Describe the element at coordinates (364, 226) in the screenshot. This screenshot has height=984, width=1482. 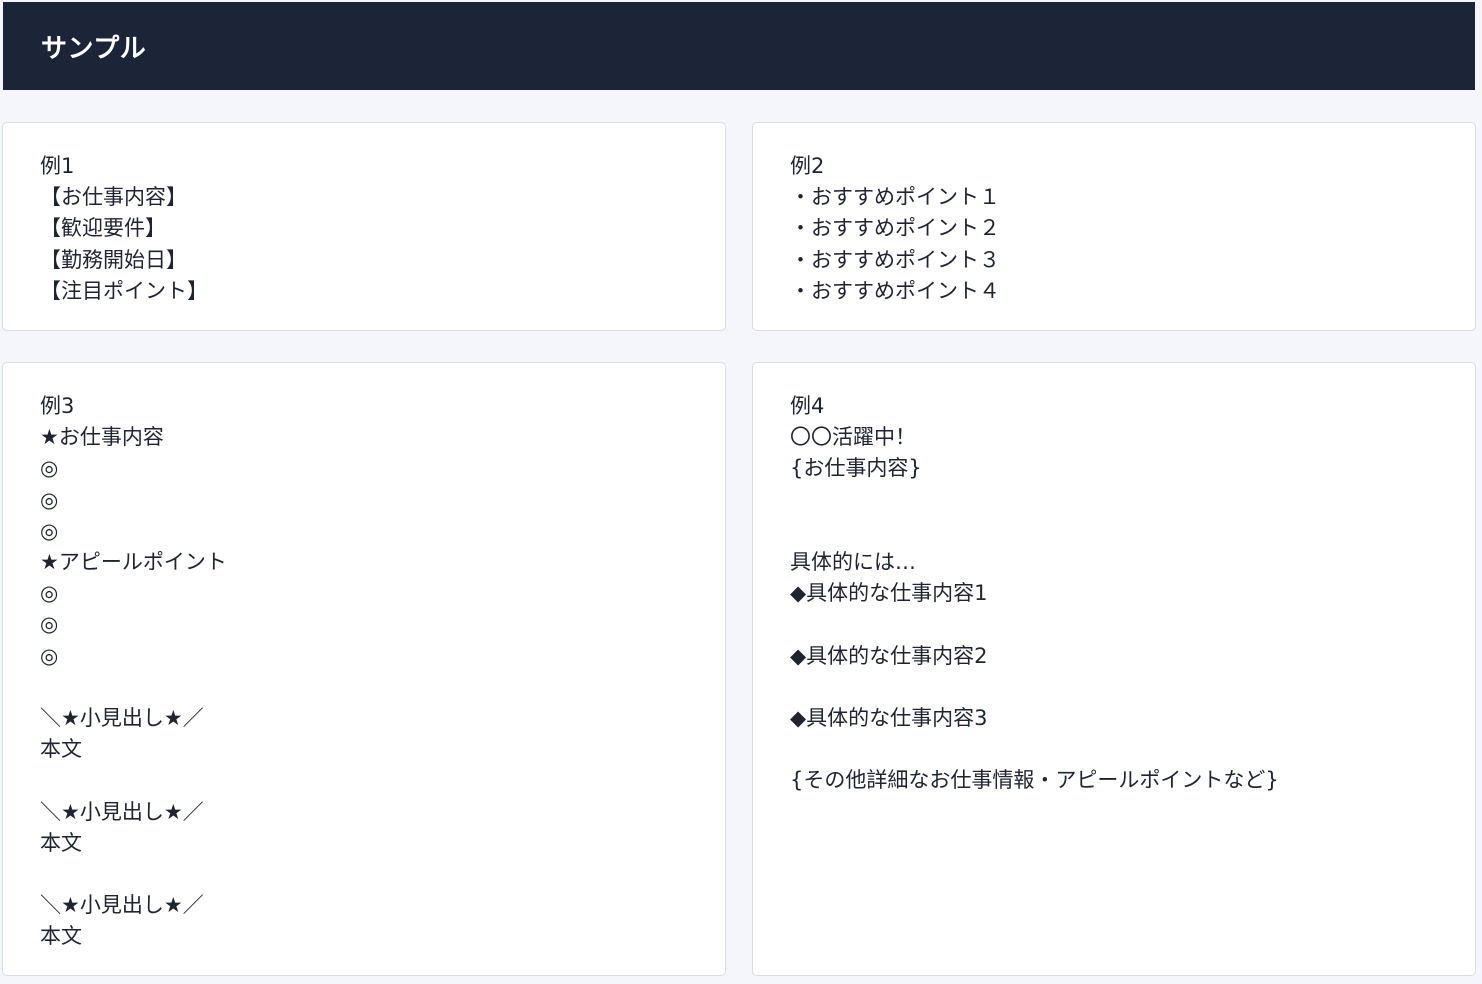
I see `sample-card-1: 例1 【お仕事内容】 【歓迎要件】 【勤務開始日】 【注目ポイント】` at that location.